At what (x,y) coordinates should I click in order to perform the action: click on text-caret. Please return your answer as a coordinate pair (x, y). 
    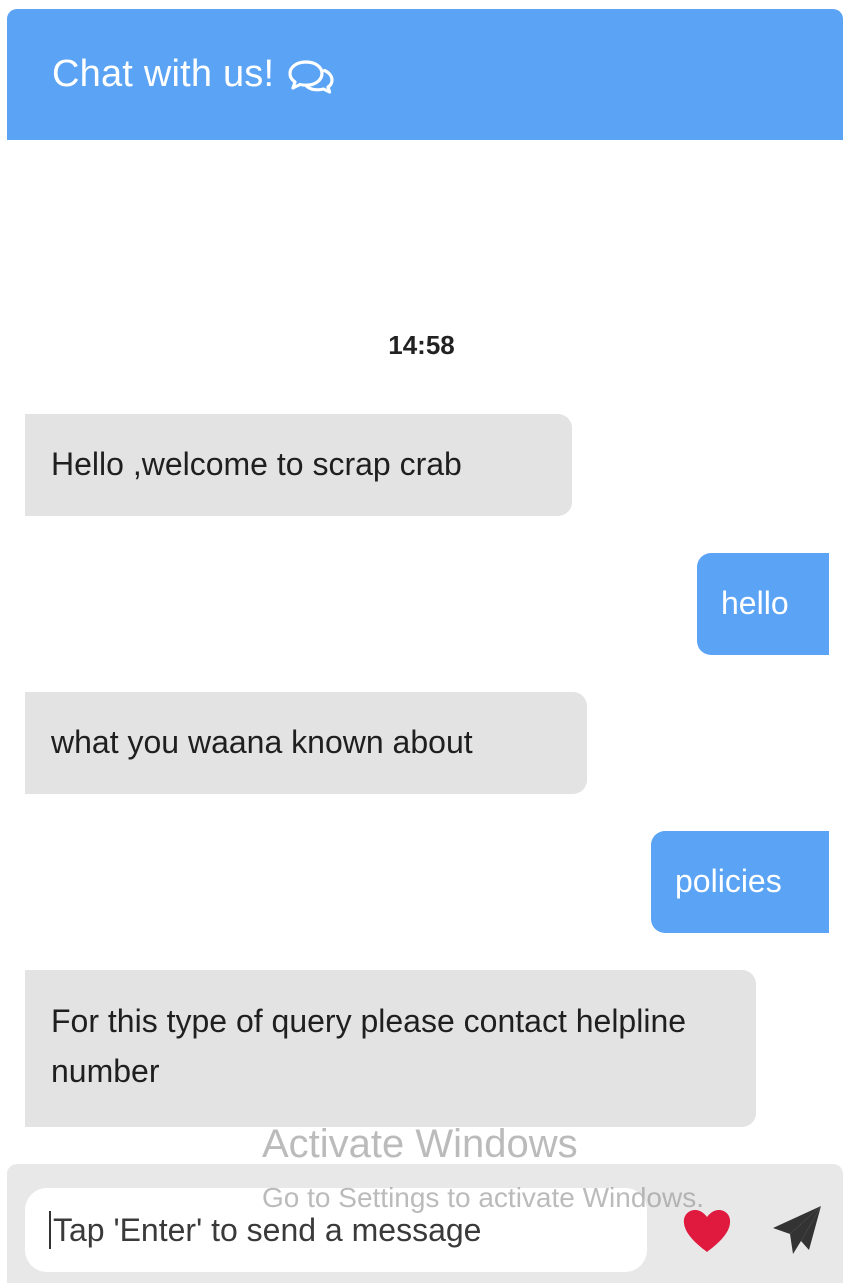
    Looking at the image, I should click on (50, 1230).